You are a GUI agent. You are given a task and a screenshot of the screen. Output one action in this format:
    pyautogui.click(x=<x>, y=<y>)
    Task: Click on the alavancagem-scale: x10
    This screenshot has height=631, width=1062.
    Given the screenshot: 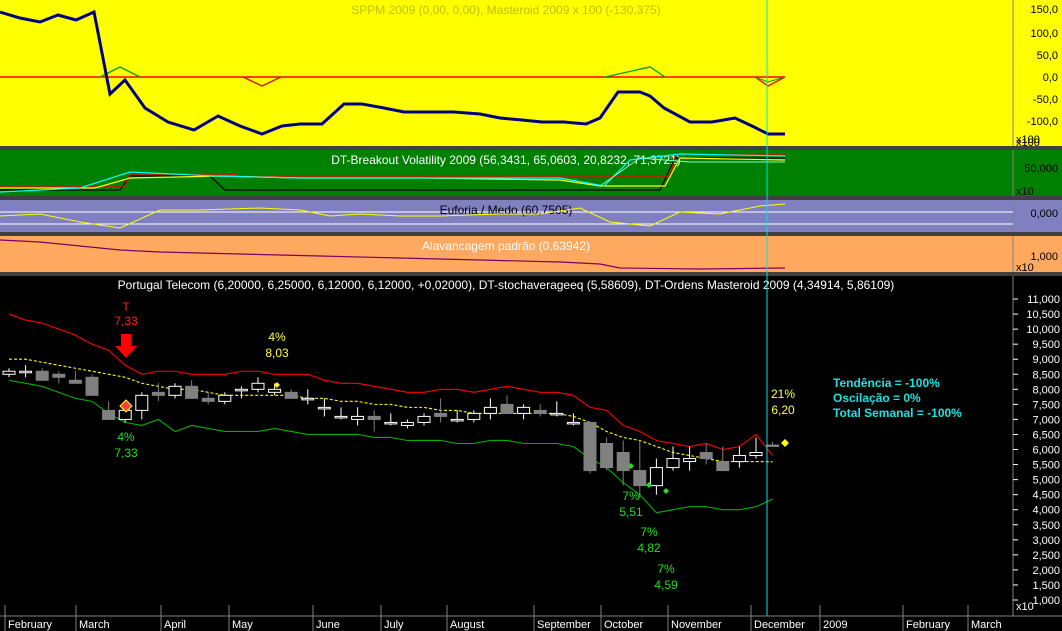 What is the action you would take?
    pyautogui.click(x=1025, y=268)
    